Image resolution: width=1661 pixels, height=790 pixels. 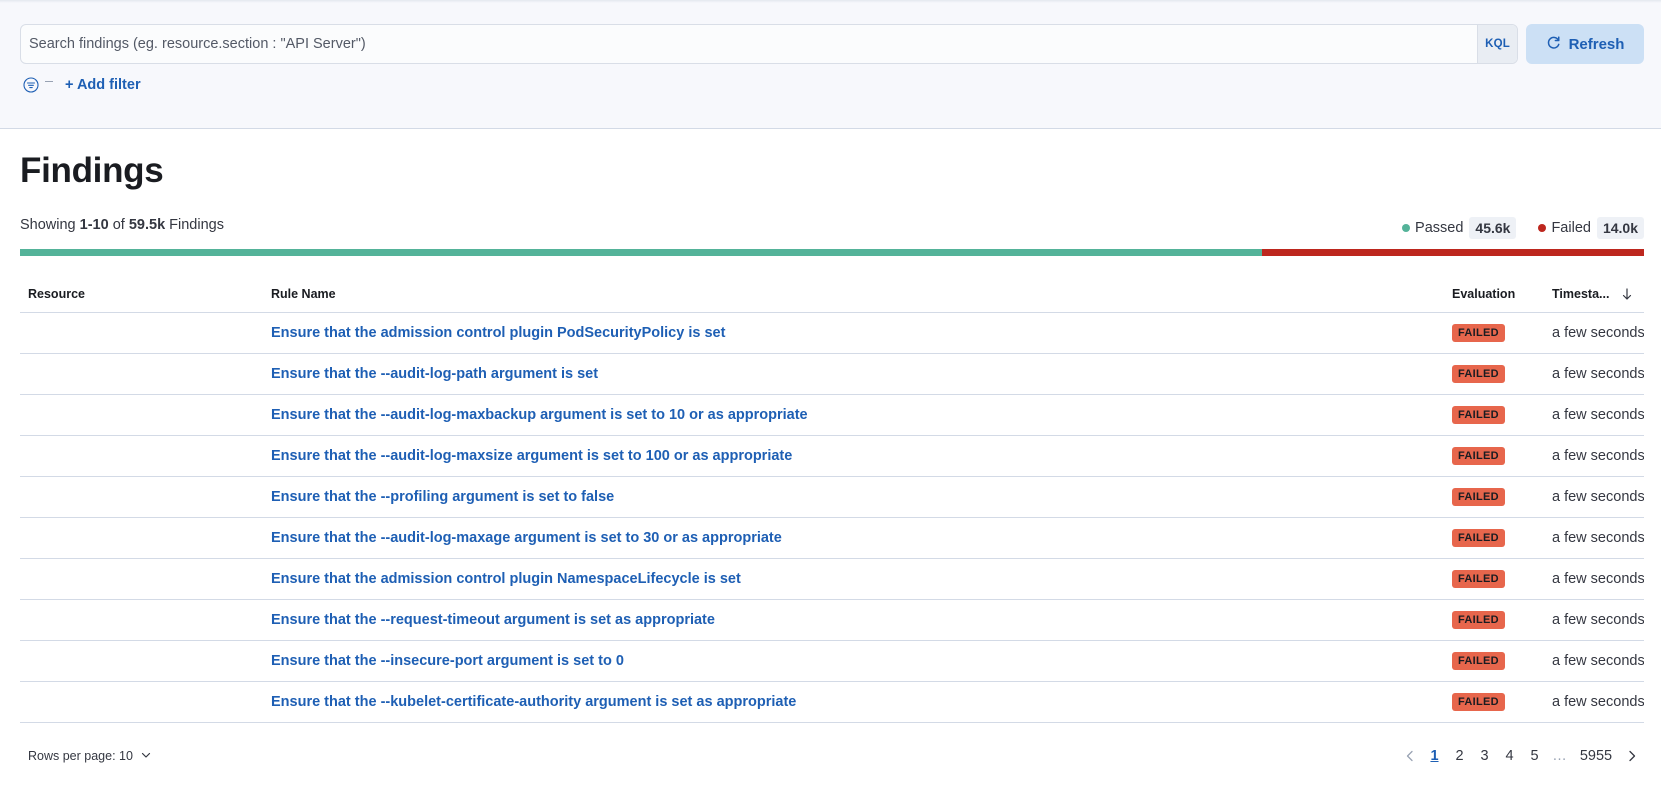 What do you see at coordinates (1596, 44) in the screenshot?
I see `refresh-label: Refresh` at bounding box center [1596, 44].